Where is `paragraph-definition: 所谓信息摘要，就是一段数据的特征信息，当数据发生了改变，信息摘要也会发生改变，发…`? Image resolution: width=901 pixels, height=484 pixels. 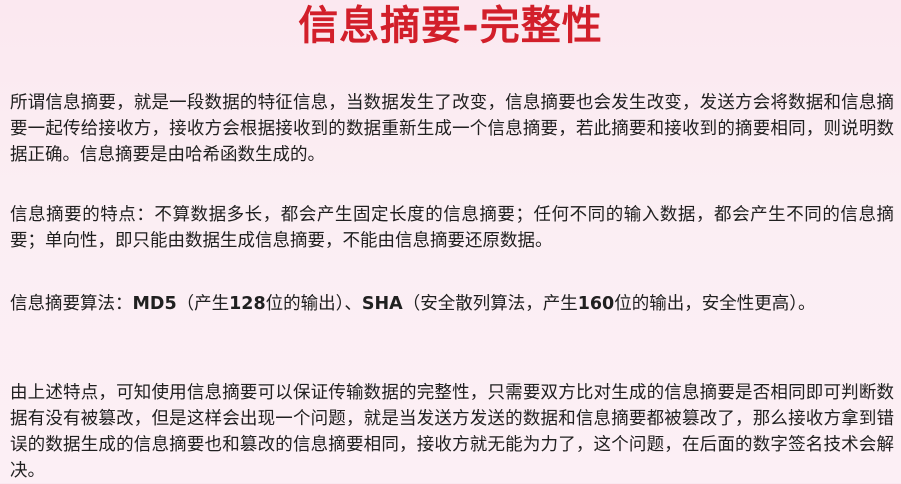
paragraph-definition: 所谓信息摘要，就是一段数据的特征信息，当数据发生了改变，信息摘要也会发生改变，发… is located at coordinates (452, 129).